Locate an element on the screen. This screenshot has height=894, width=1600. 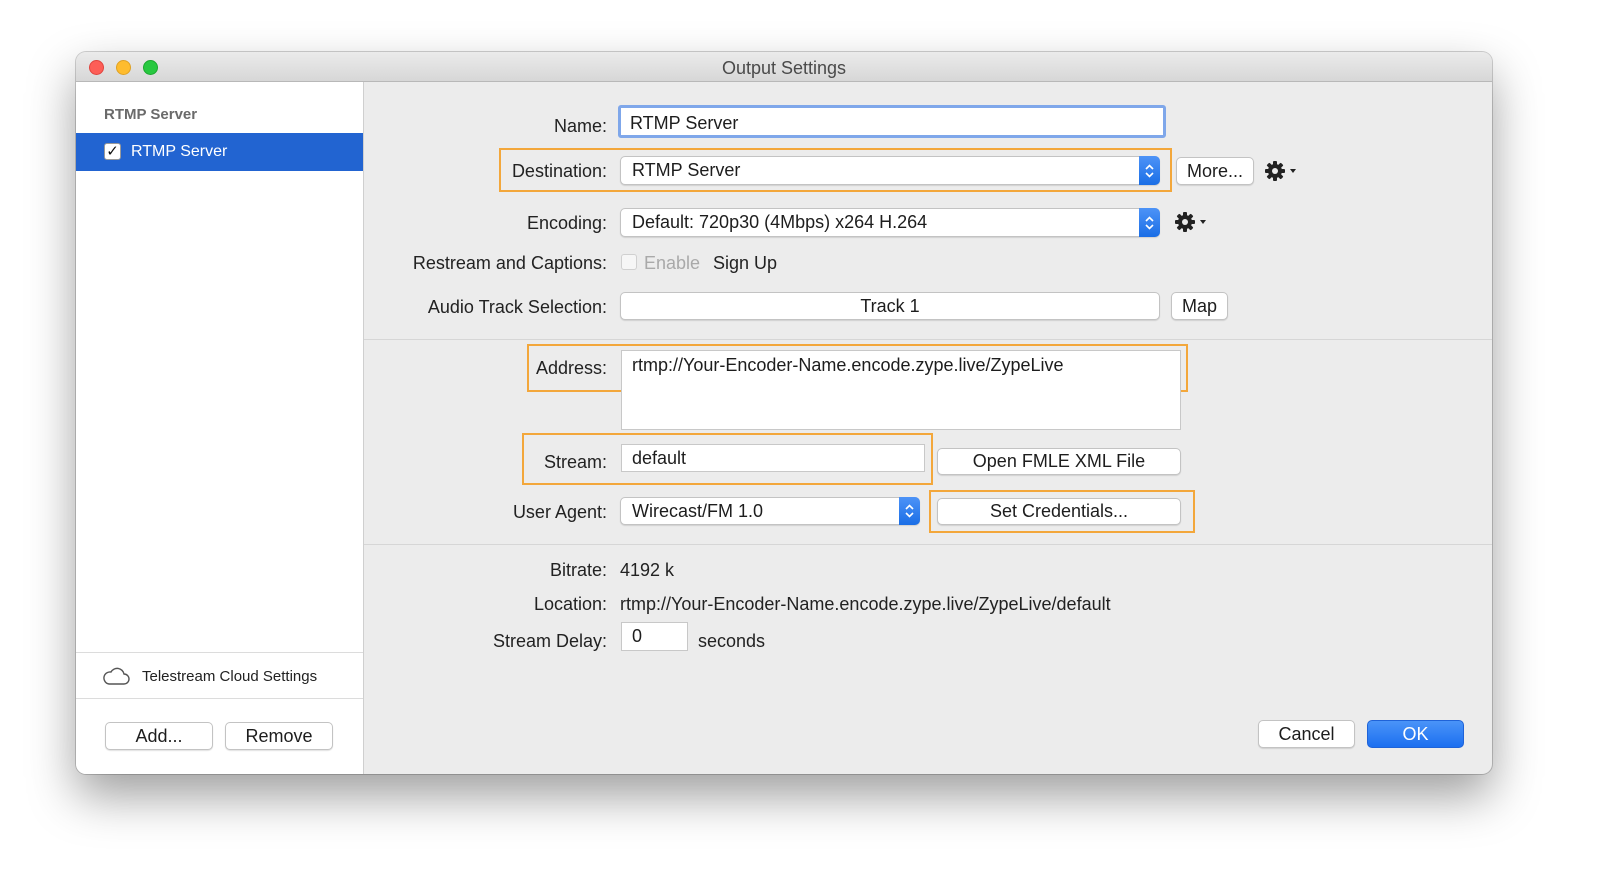
user-agent-value: Wirecast/FM 1.0 is located at coordinates (698, 511).